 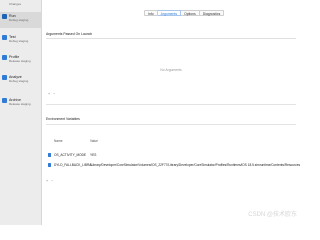 I want to click on sidebar-item-label: Test, so click(x=12, y=36).